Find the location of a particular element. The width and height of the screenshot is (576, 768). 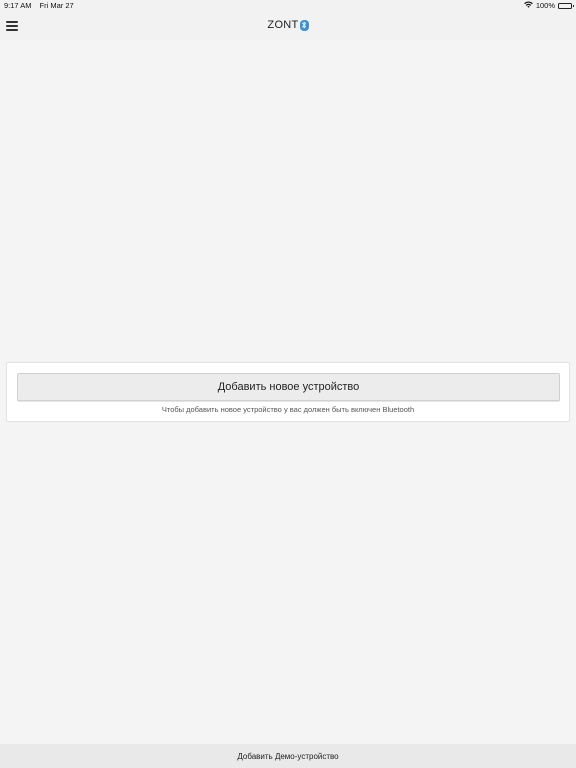

battery-icon is located at coordinates (566, 5).